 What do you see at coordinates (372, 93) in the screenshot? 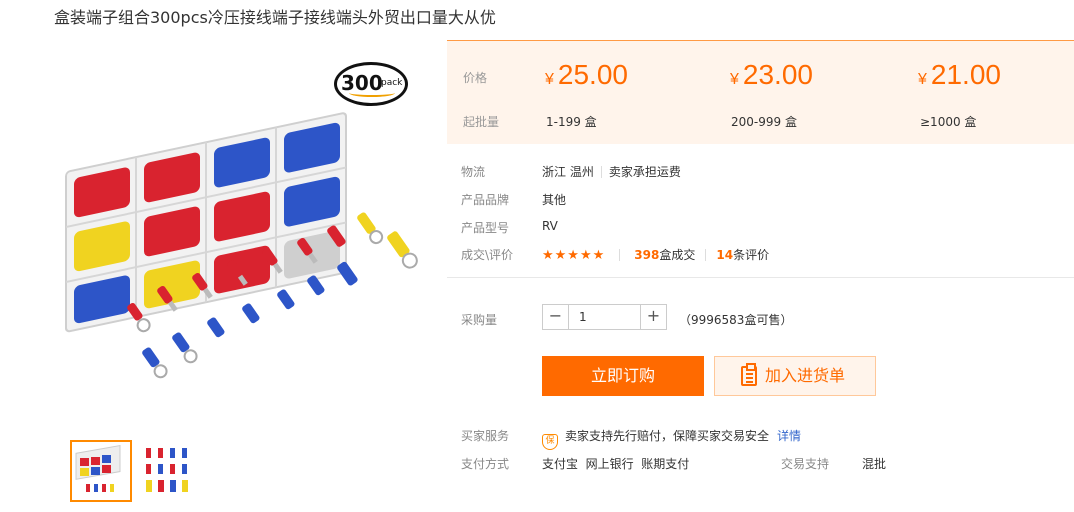
I see `badge-arrow-icon` at bounding box center [372, 93].